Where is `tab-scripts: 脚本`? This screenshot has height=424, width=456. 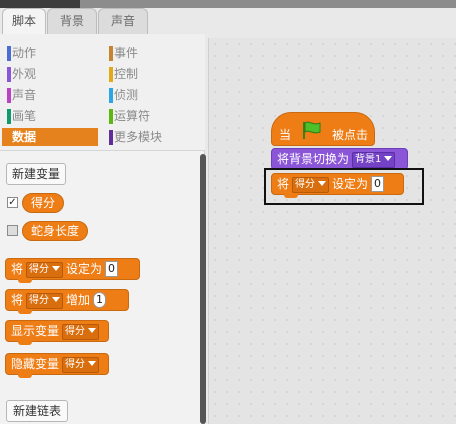
tab-scripts: 脚本 is located at coordinates (24, 21).